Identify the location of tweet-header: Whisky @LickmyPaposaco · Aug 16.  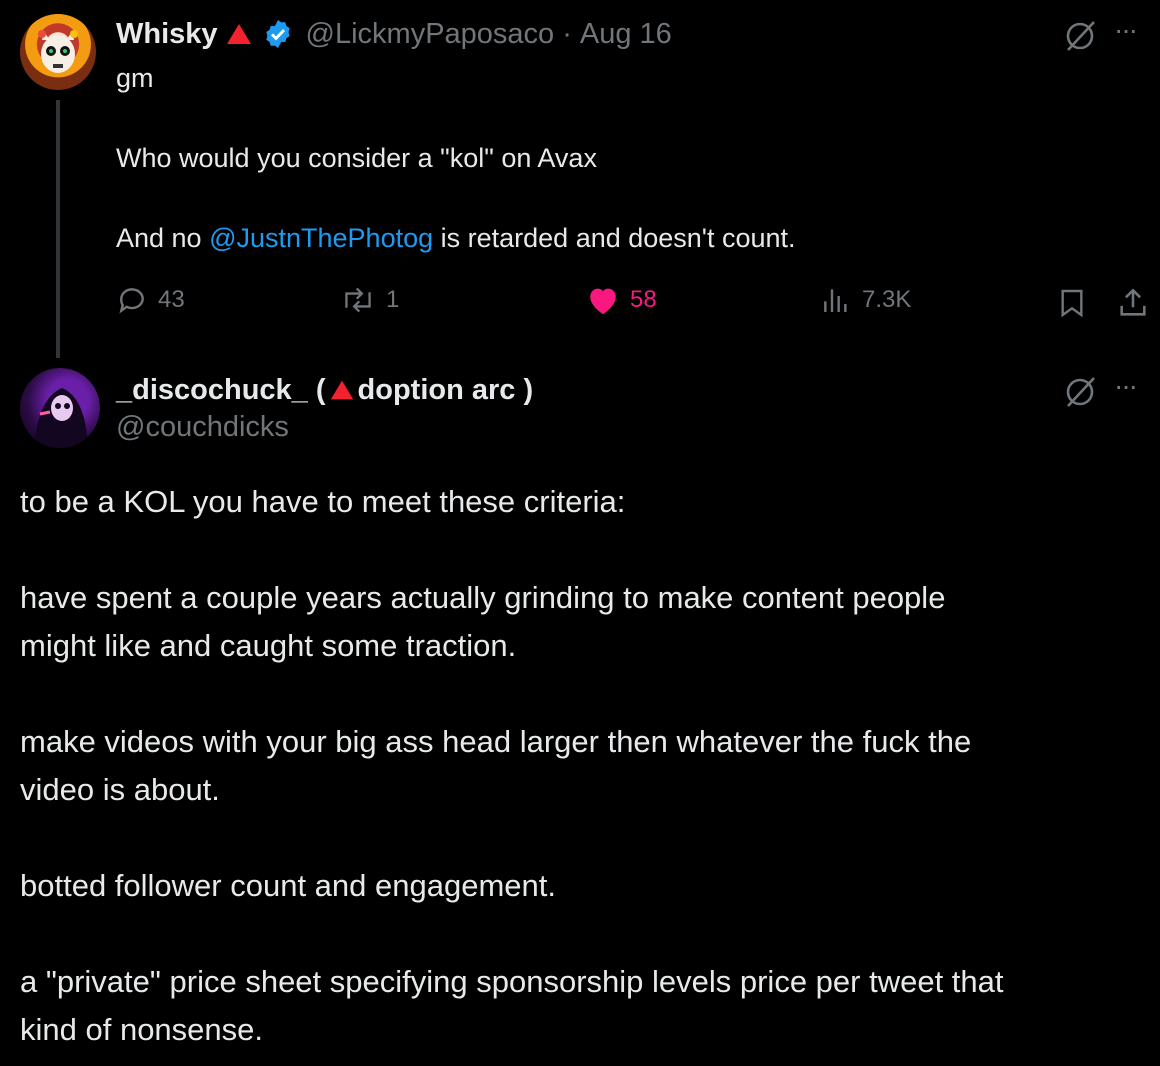
(394, 34).